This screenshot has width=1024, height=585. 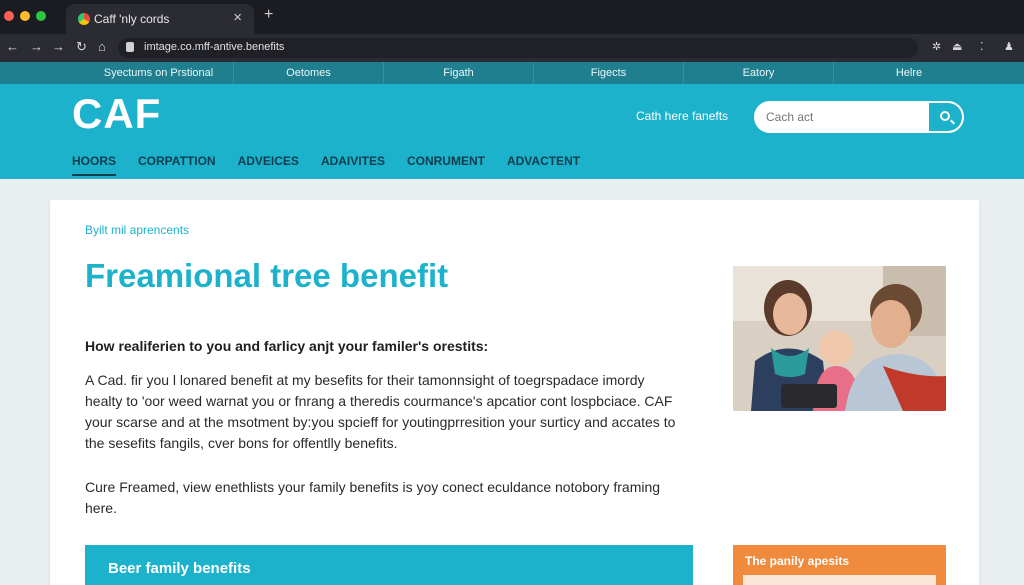 What do you see at coordinates (137, 230) in the screenshot?
I see `breadcrumb: Byilt mil aprencents` at bounding box center [137, 230].